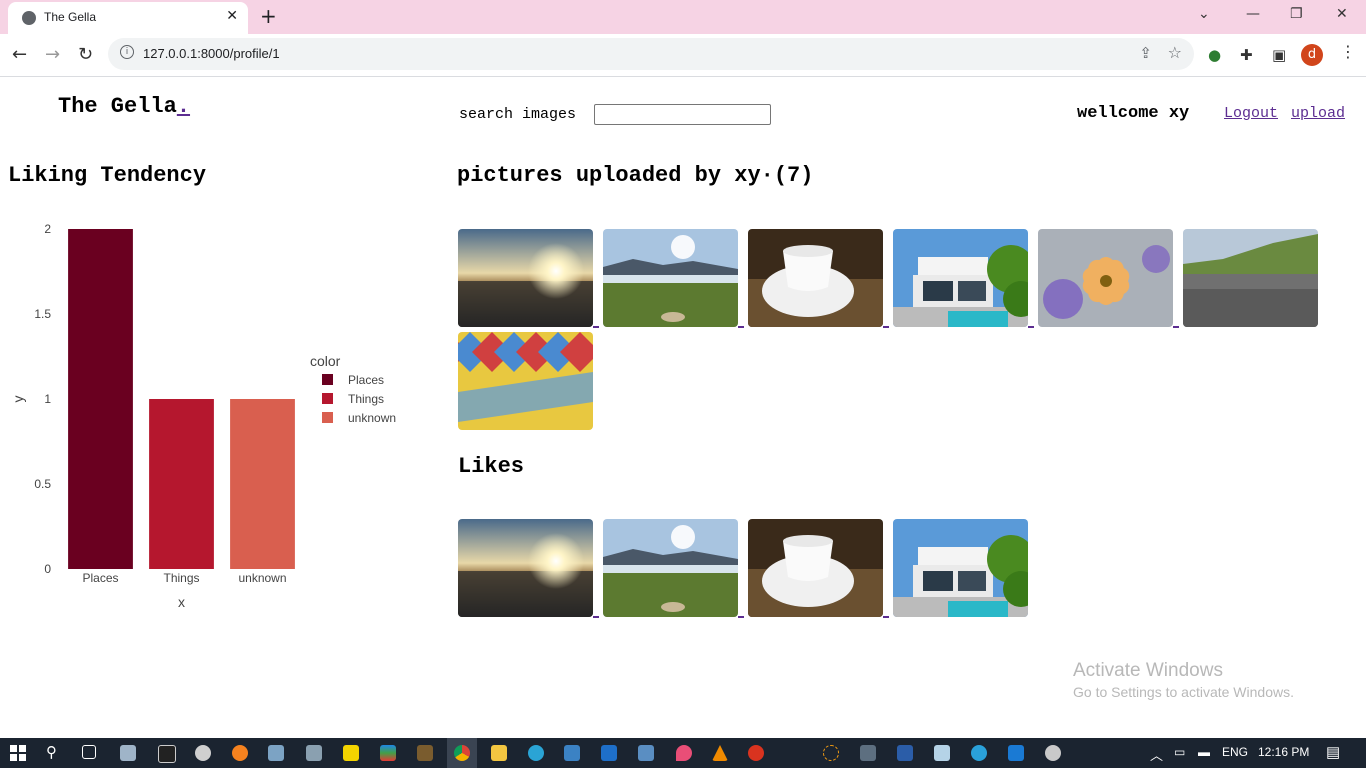  What do you see at coordinates (1156, 754) in the screenshot?
I see `tray-chevron-icon: ︿` at bounding box center [1156, 754].